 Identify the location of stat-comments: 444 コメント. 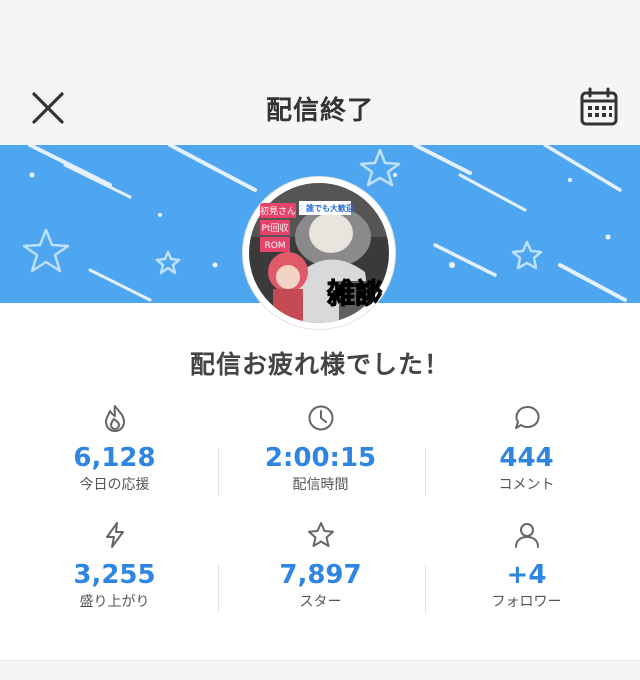
(526, 449).